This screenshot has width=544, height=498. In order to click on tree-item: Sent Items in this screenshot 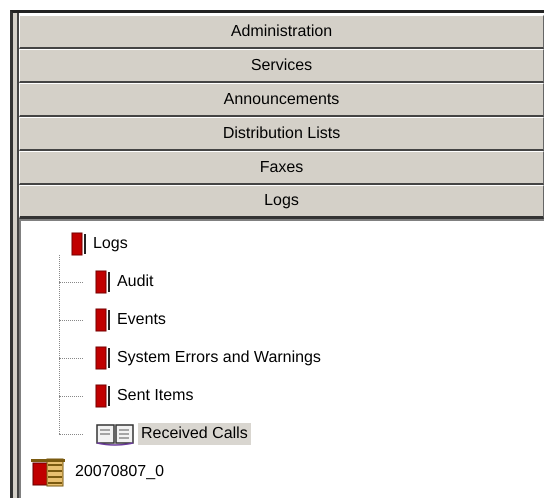, I will do `click(155, 396)`.